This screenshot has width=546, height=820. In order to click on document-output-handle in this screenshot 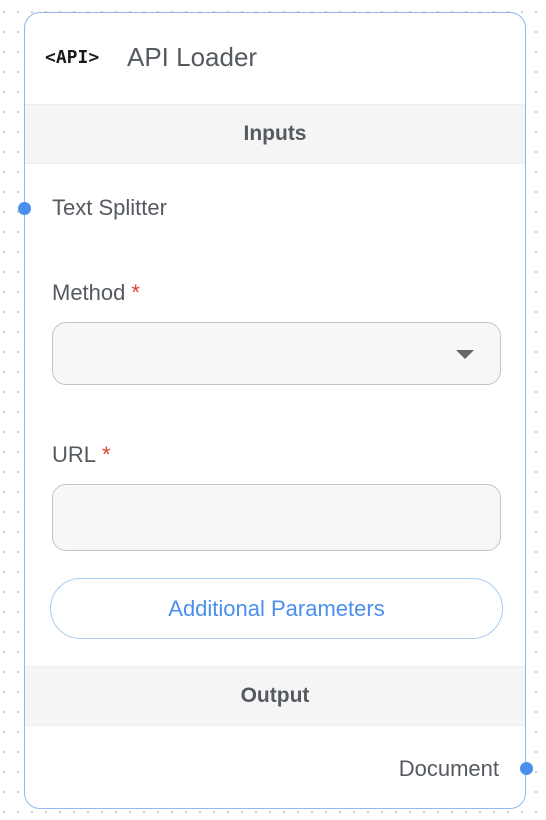, I will do `click(526, 768)`.